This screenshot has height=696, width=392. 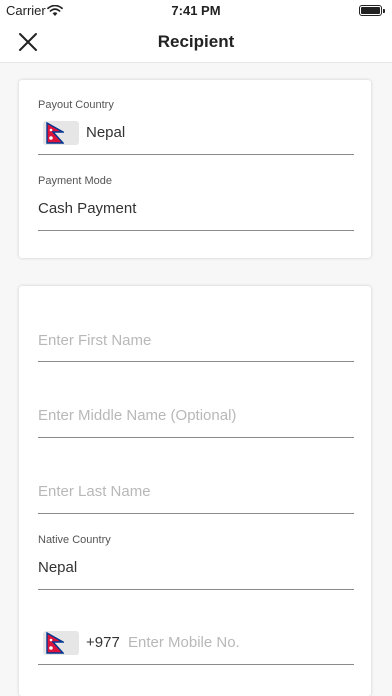 I want to click on dial-code: +977, so click(x=103, y=642).